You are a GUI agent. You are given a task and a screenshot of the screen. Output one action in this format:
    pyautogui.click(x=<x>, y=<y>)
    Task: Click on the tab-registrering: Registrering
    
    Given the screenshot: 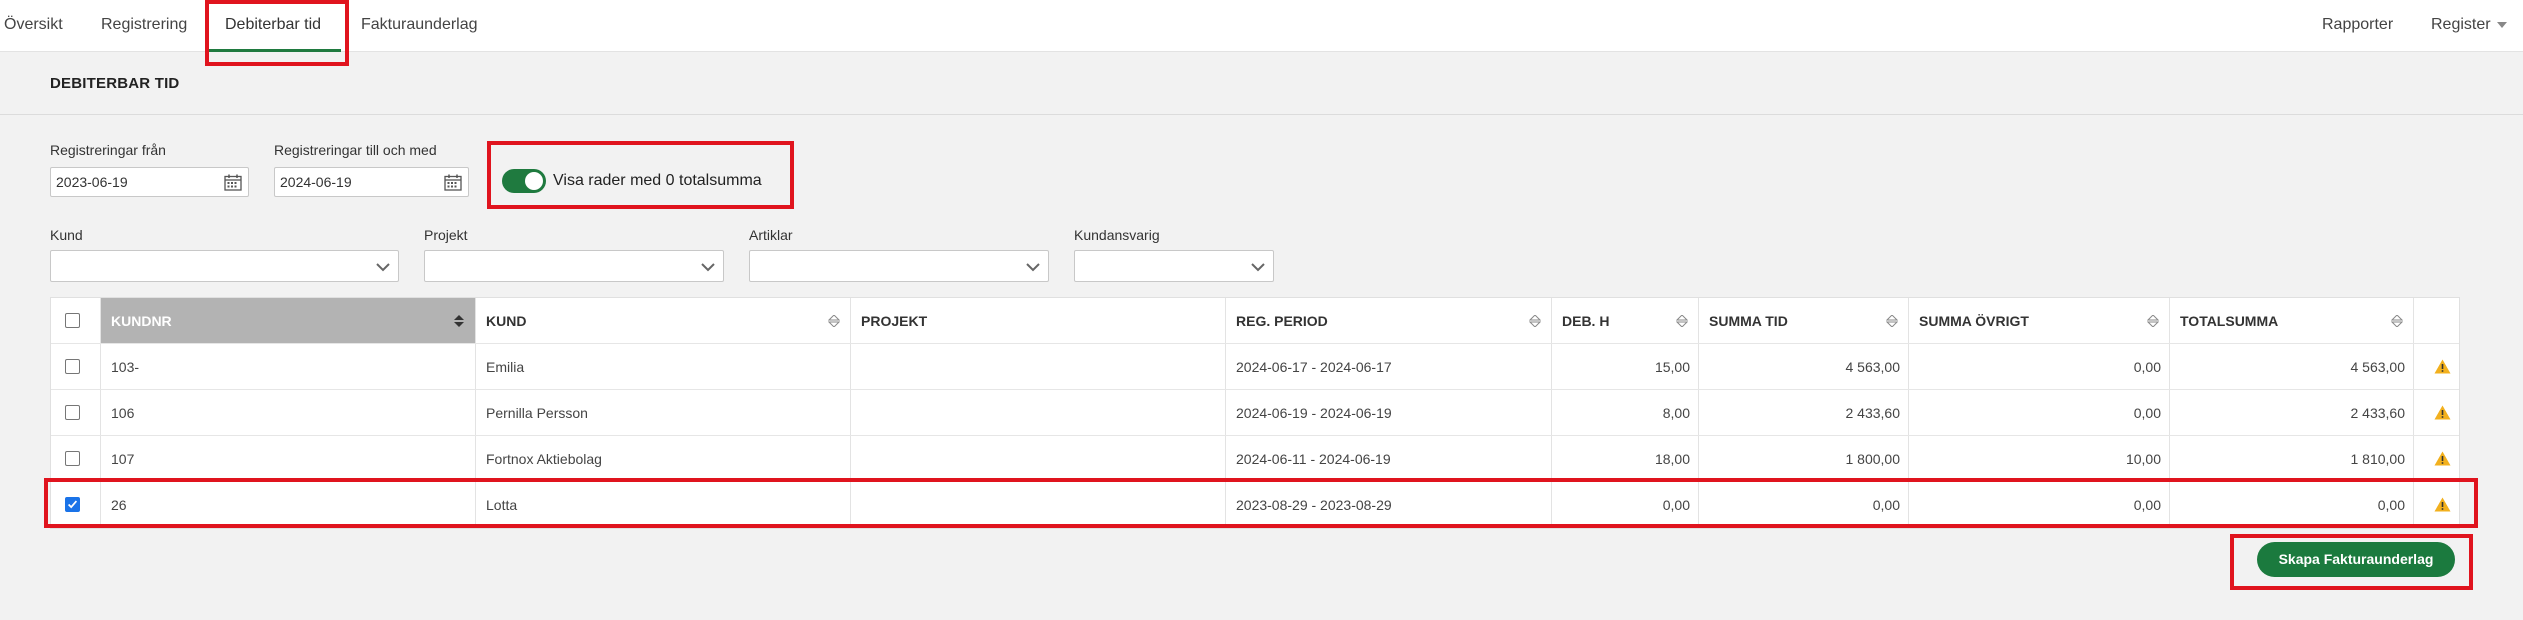 What is the action you would take?
    pyautogui.click(x=144, y=26)
    